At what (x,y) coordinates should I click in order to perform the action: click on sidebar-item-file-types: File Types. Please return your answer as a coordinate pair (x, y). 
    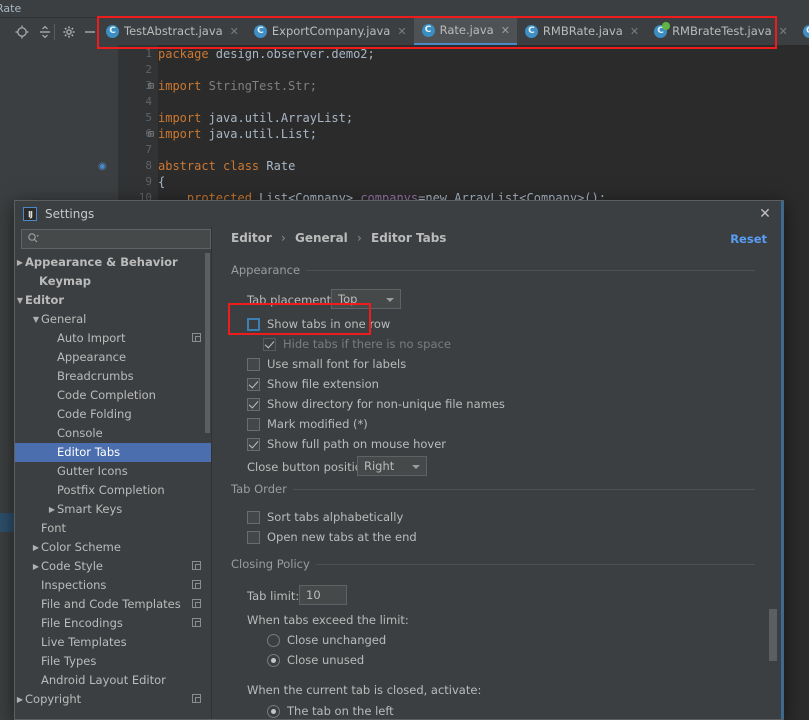
    Looking at the image, I should click on (113, 661).